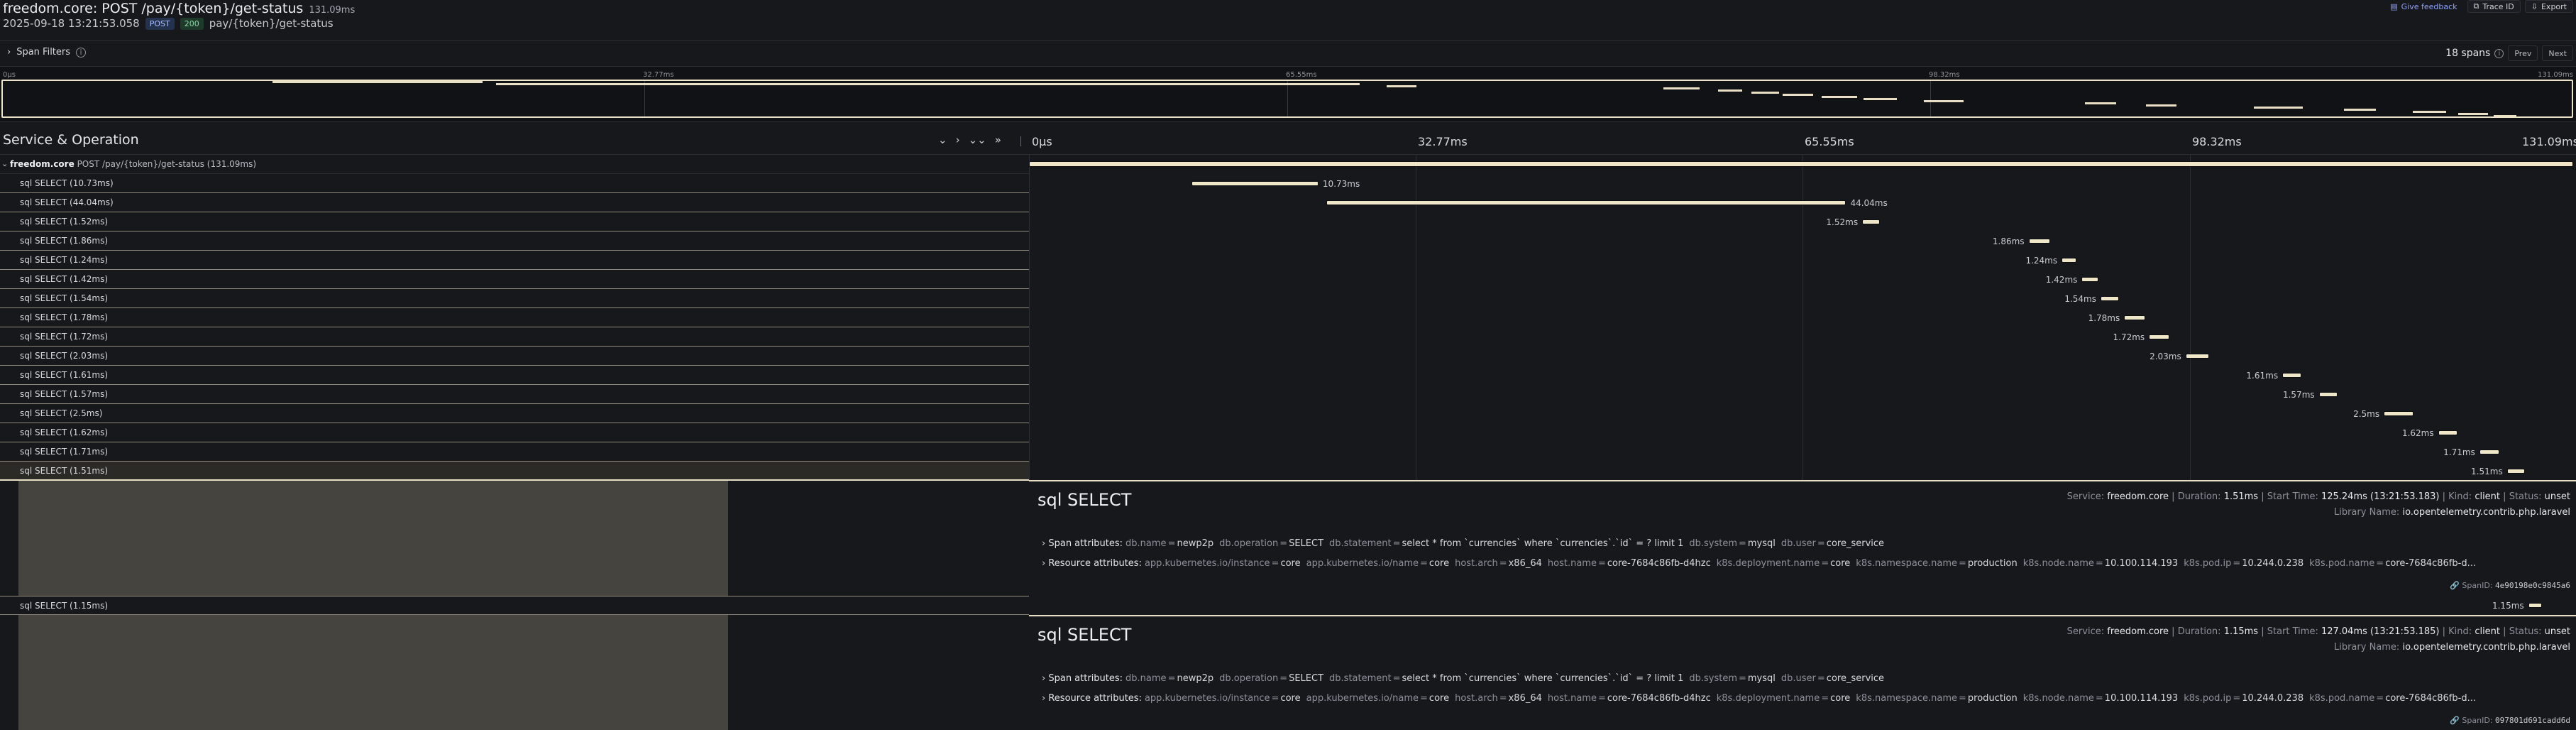  I want to click on span-row: sql SELECT (1.15ms), so click(514, 606).